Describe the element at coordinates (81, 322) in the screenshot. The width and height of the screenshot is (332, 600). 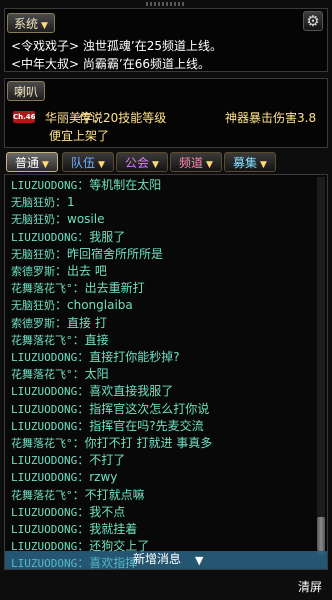
I see `message-text: ：直接 打` at that location.